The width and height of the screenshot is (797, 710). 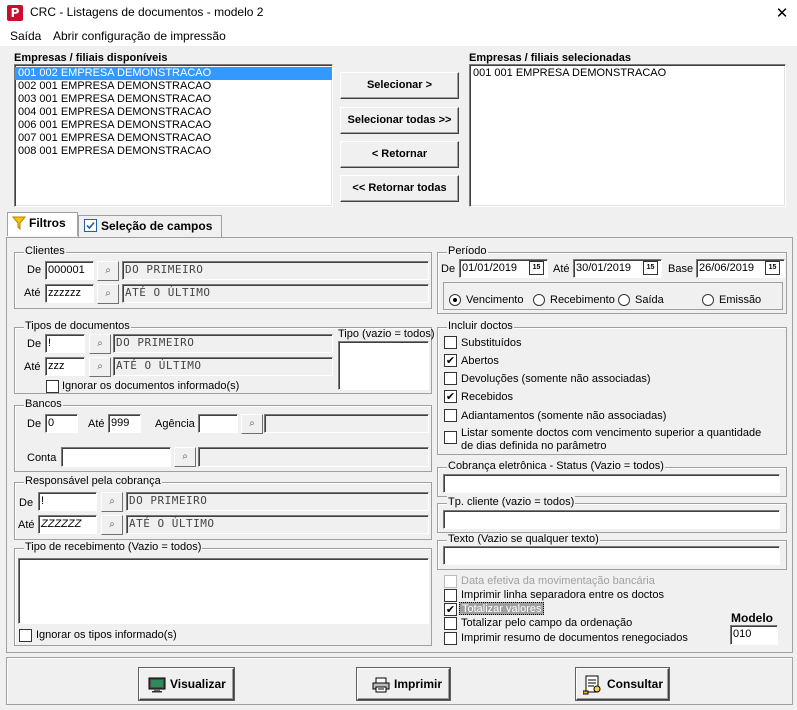 I want to click on ignore-docs-label: Ignorar os documentos informado(s), so click(x=151, y=386).